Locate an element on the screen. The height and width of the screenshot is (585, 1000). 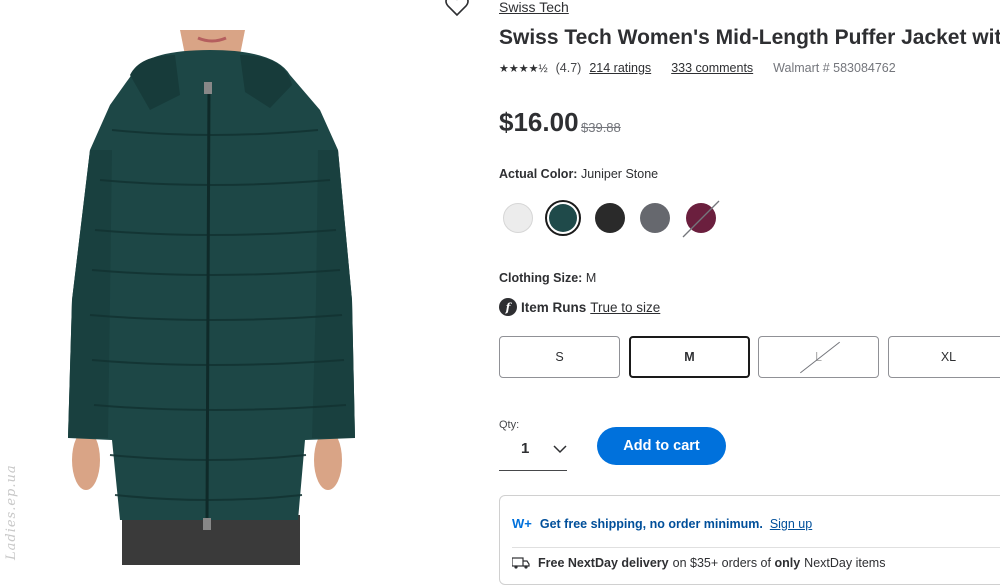
wishlist-heart-icon is located at coordinates (457, 9).